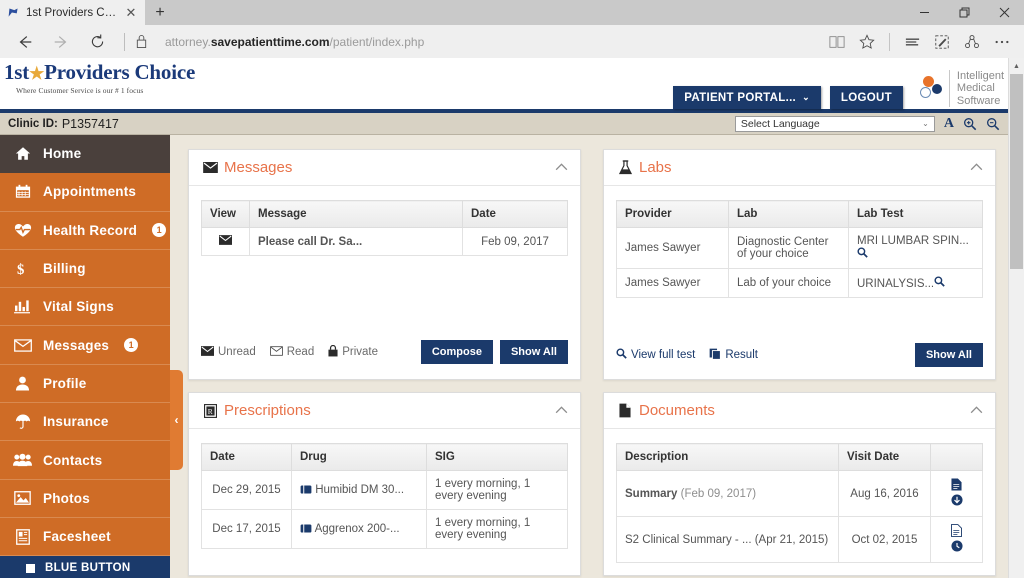 This screenshot has width=1024, height=578. What do you see at coordinates (85, 307) in the screenshot?
I see `sidebar-item-vital-signs: Vital Signs` at bounding box center [85, 307].